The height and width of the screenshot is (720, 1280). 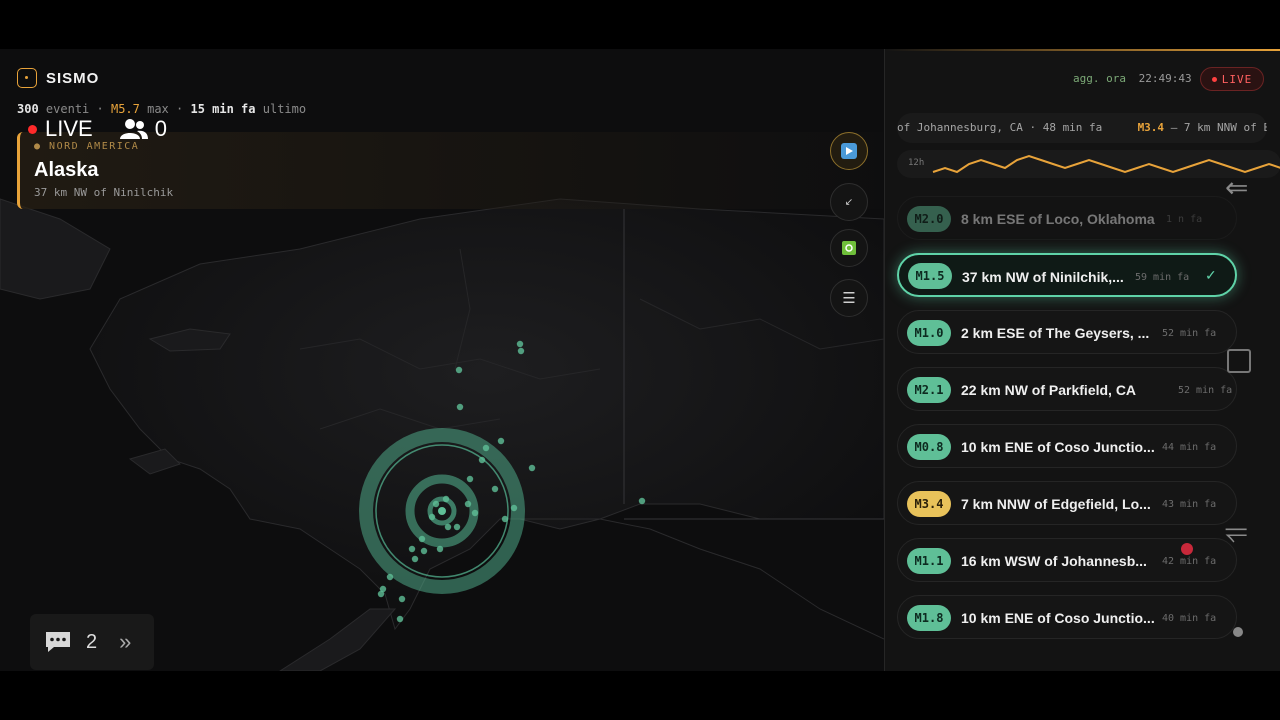 I want to click on recenter-icon, so click(x=849, y=248).